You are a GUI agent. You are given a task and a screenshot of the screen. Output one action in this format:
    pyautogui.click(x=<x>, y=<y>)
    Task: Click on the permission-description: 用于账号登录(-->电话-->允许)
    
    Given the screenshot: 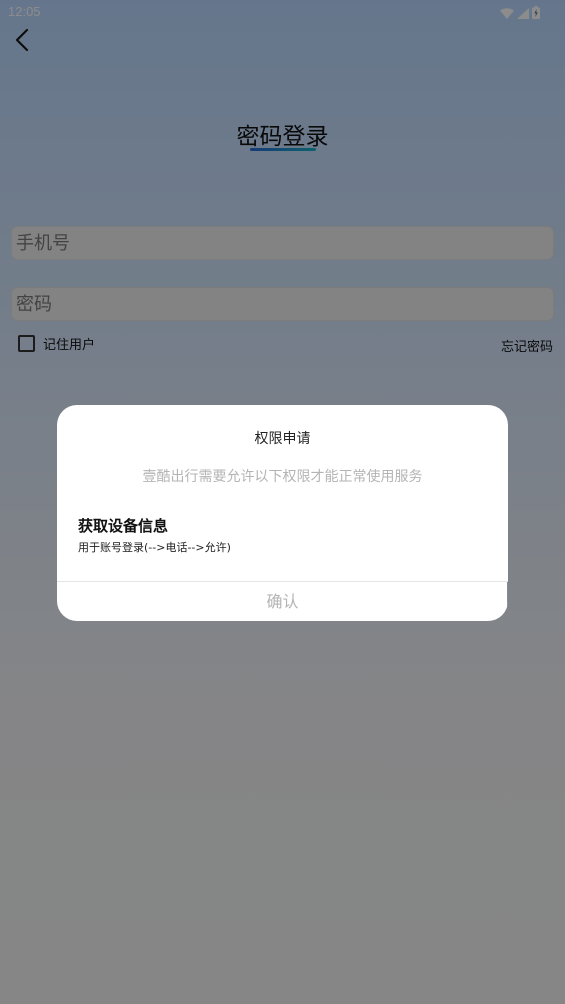 What is the action you would take?
    pyautogui.click(x=154, y=547)
    